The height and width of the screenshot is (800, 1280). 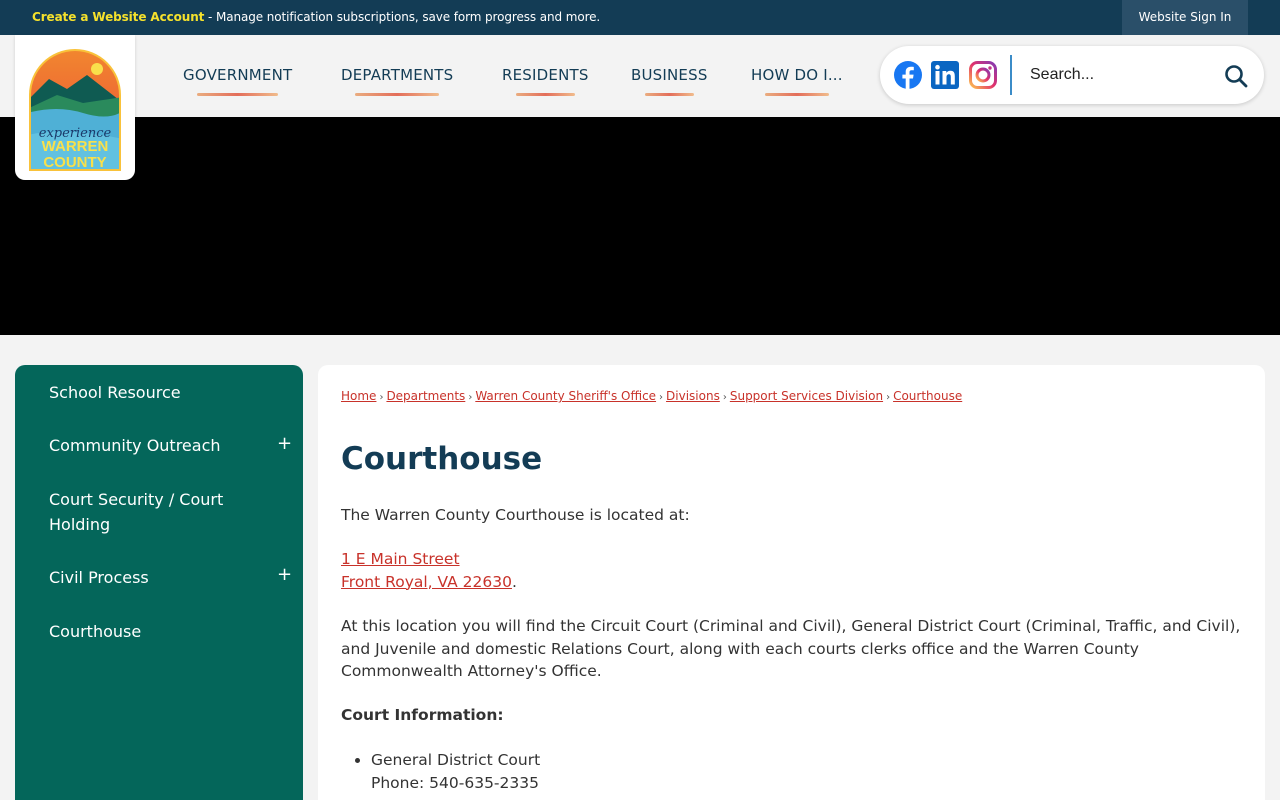 I want to click on address-street-link: 1 E Main Street, so click(x=400, y=559).